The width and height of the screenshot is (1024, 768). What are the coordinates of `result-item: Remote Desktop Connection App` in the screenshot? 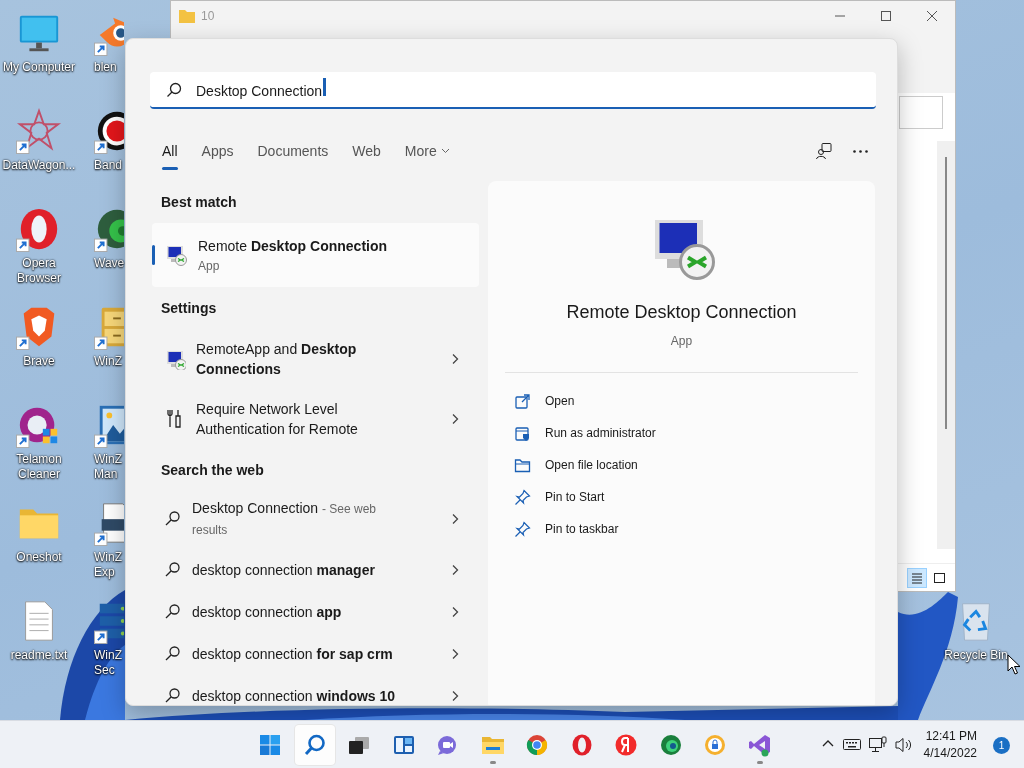 It's located at (315, 255).